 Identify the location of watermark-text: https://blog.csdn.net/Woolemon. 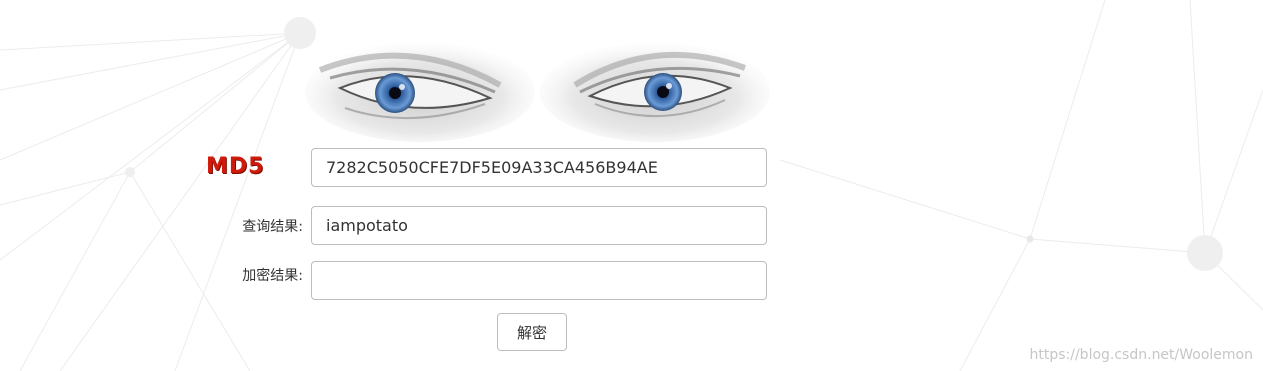
(1141, 355).